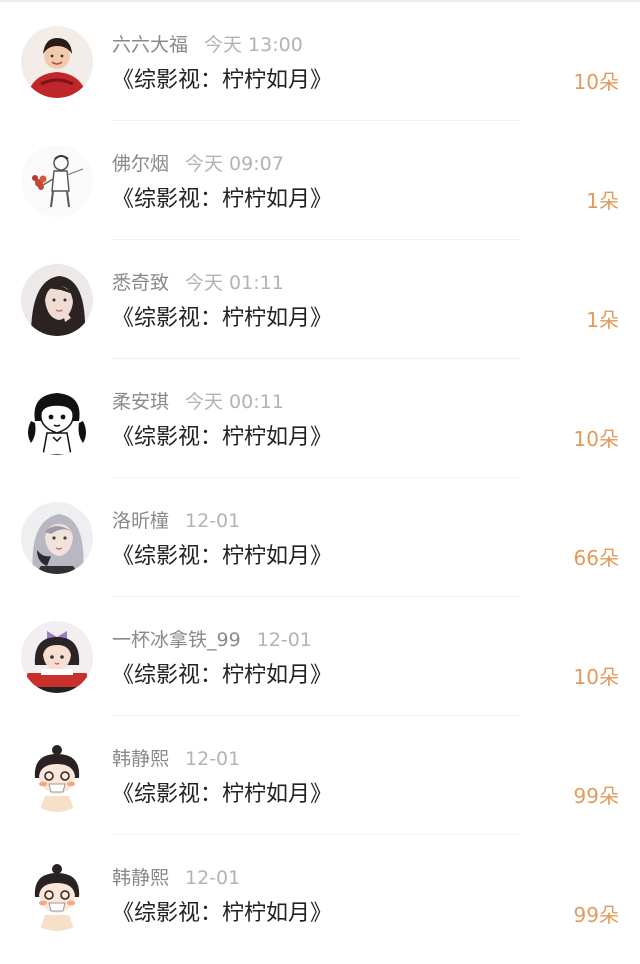 The height and width of the screenshot is (964, 640). Describe the element at coordinates (320, 418) in the screenshot. I see `list-item: 柔安琪 今天 00:11 《综影视：柠柠如月》 10朵` at that location.